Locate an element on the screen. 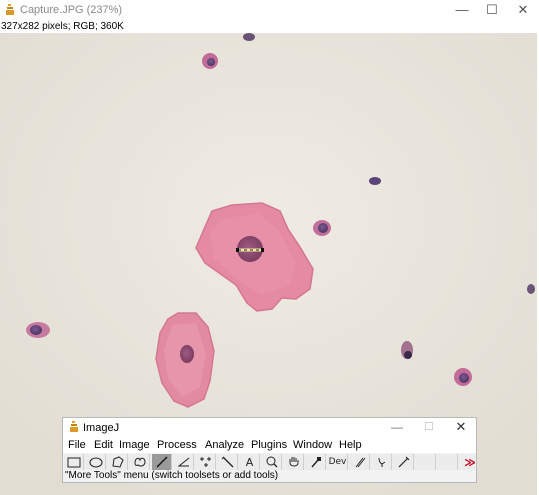 This screenshot has width=539, height=495. hand-tool-icon is located at coordinates (293, 462).